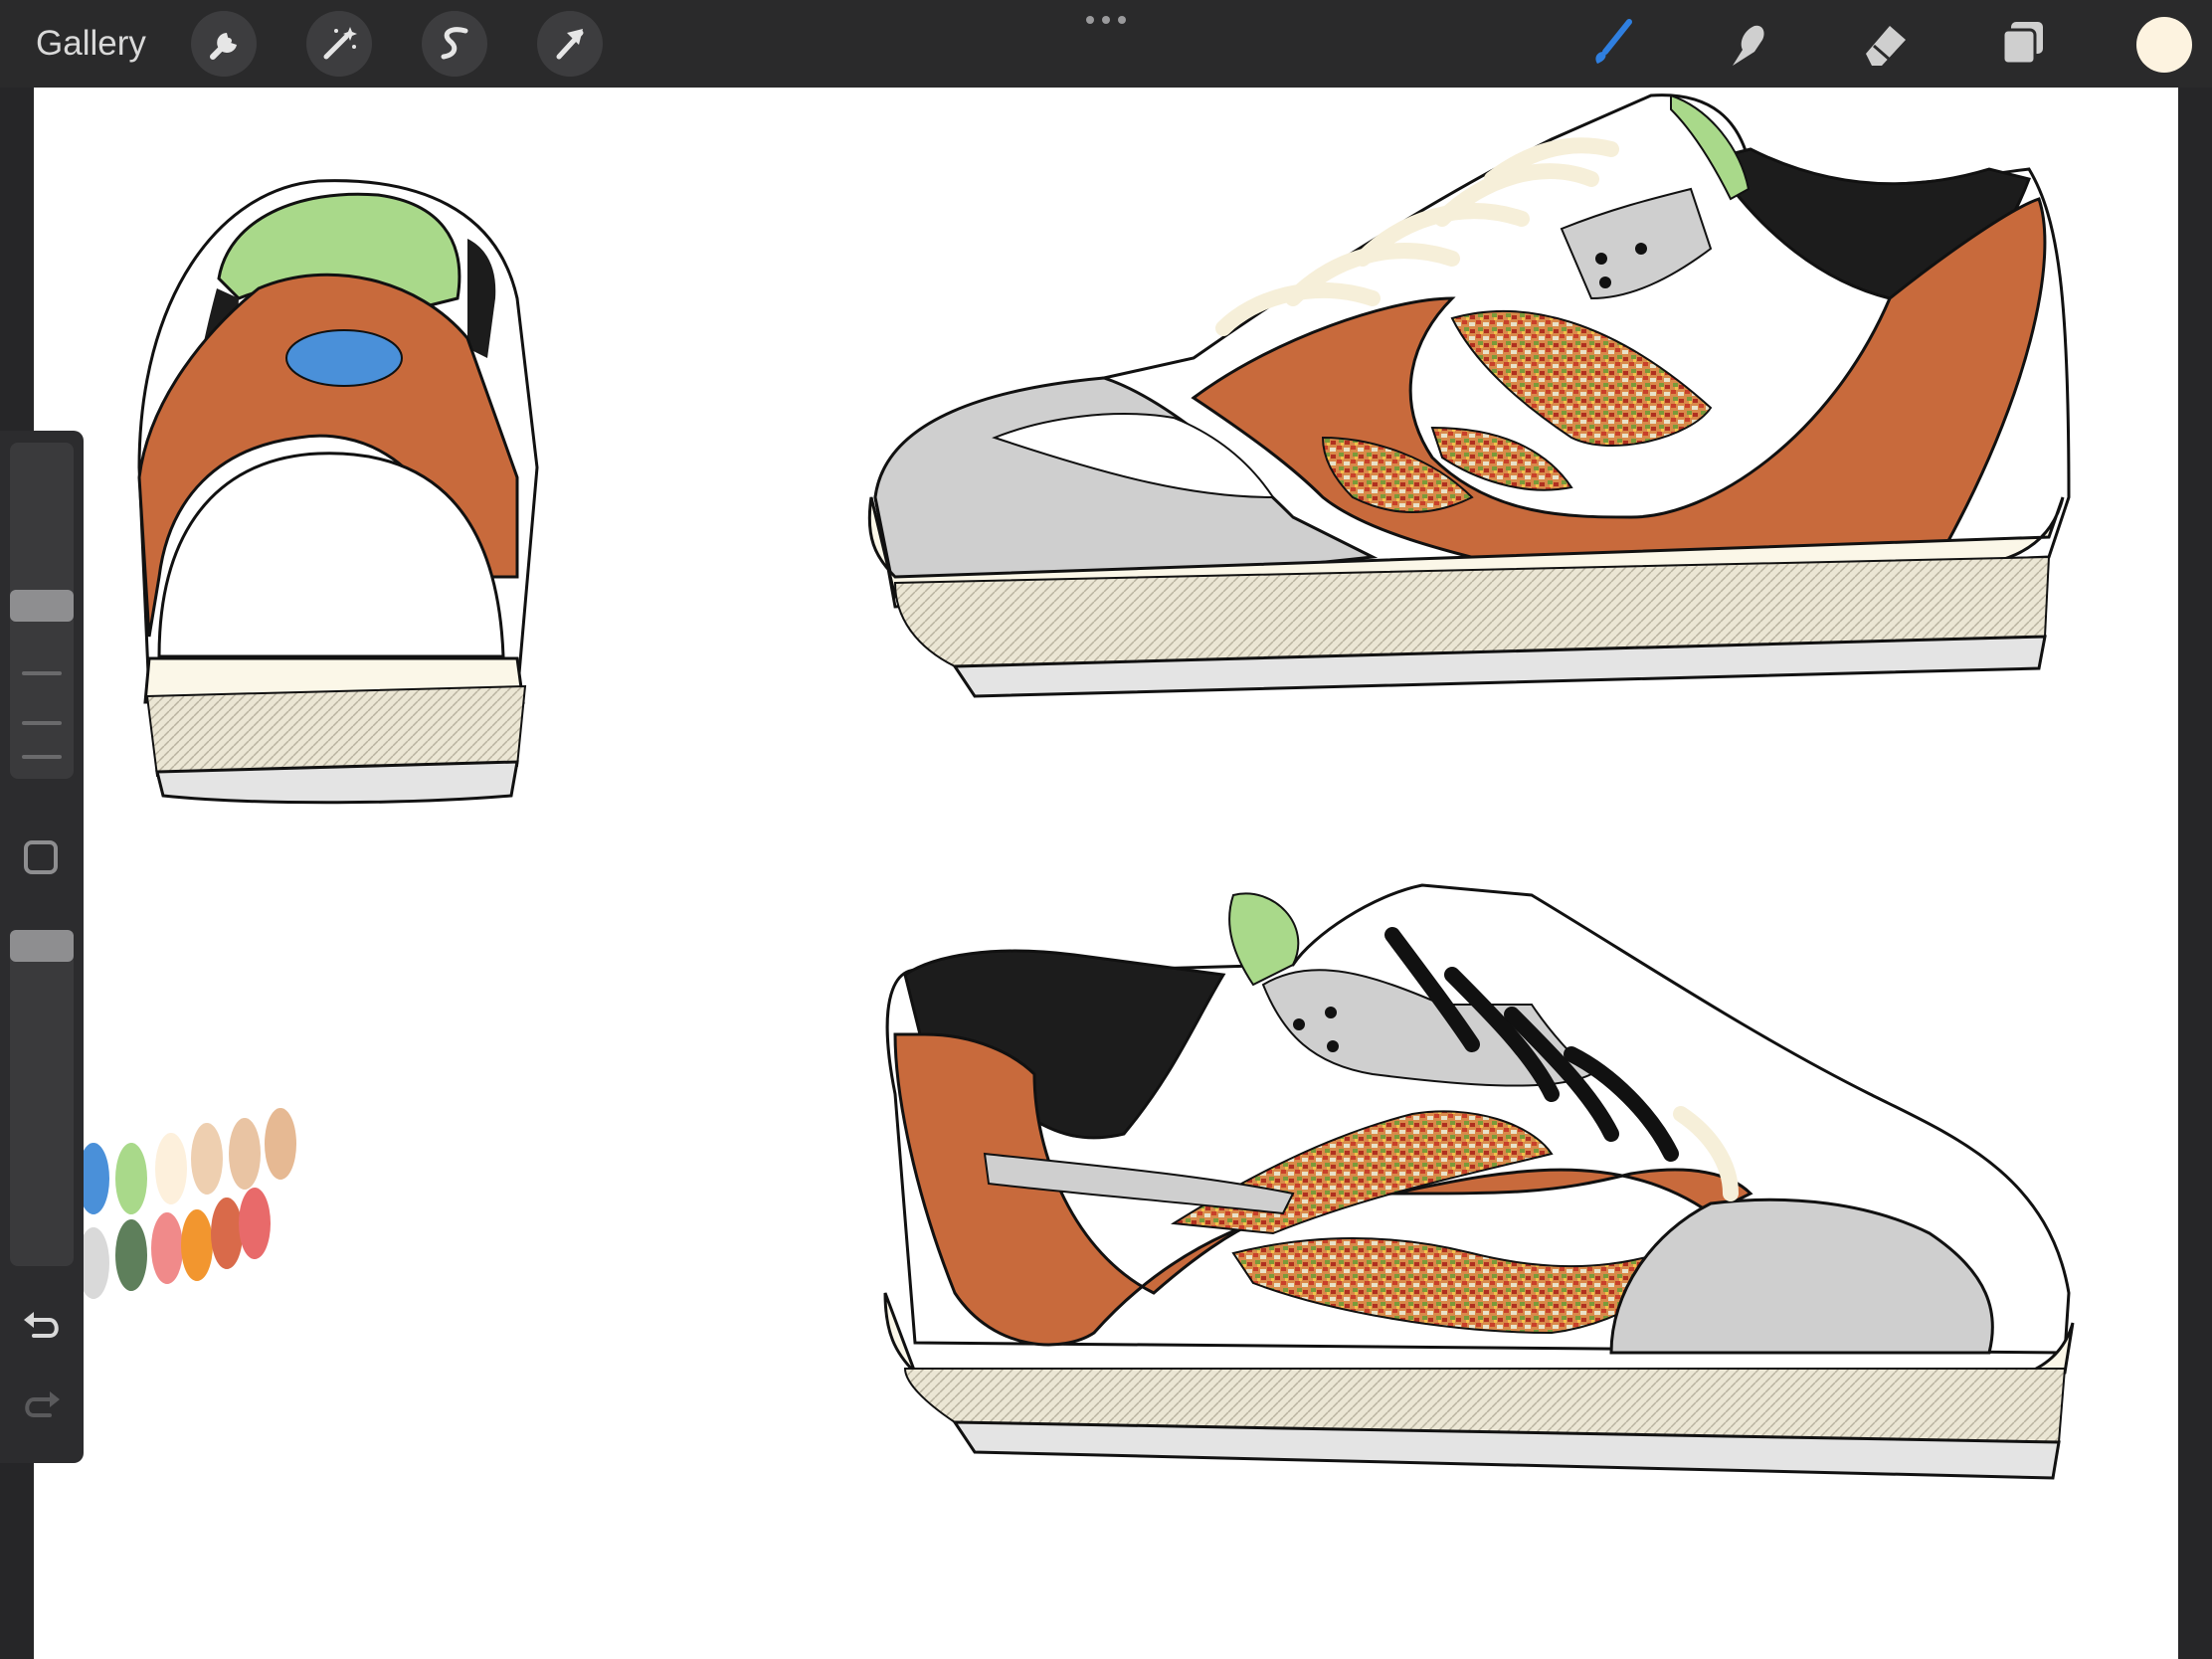 The image size is (2212, 1659). Describe the element at coordinates (41, 857) in the screenshot. I see `modify-button` at that location.